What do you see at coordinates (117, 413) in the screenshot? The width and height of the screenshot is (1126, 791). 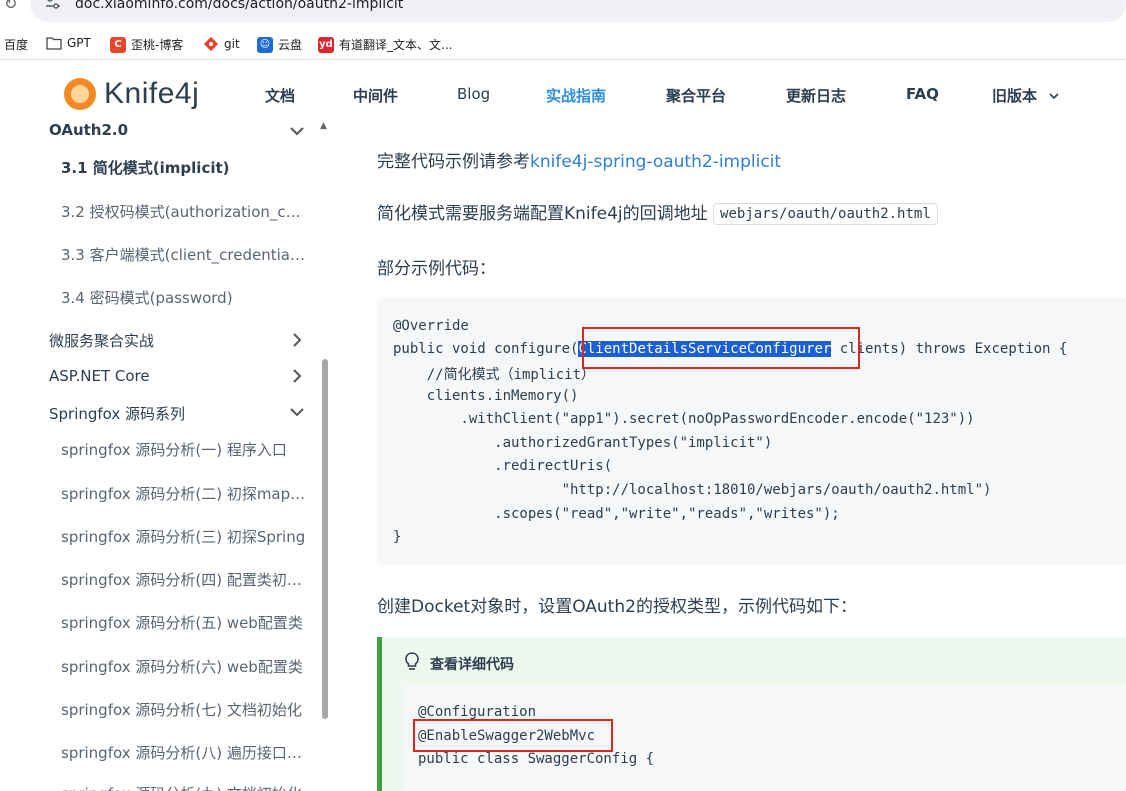 I see `sidebar-group-springfox: Springfox 源码系列` at bounding box center [117, 413].